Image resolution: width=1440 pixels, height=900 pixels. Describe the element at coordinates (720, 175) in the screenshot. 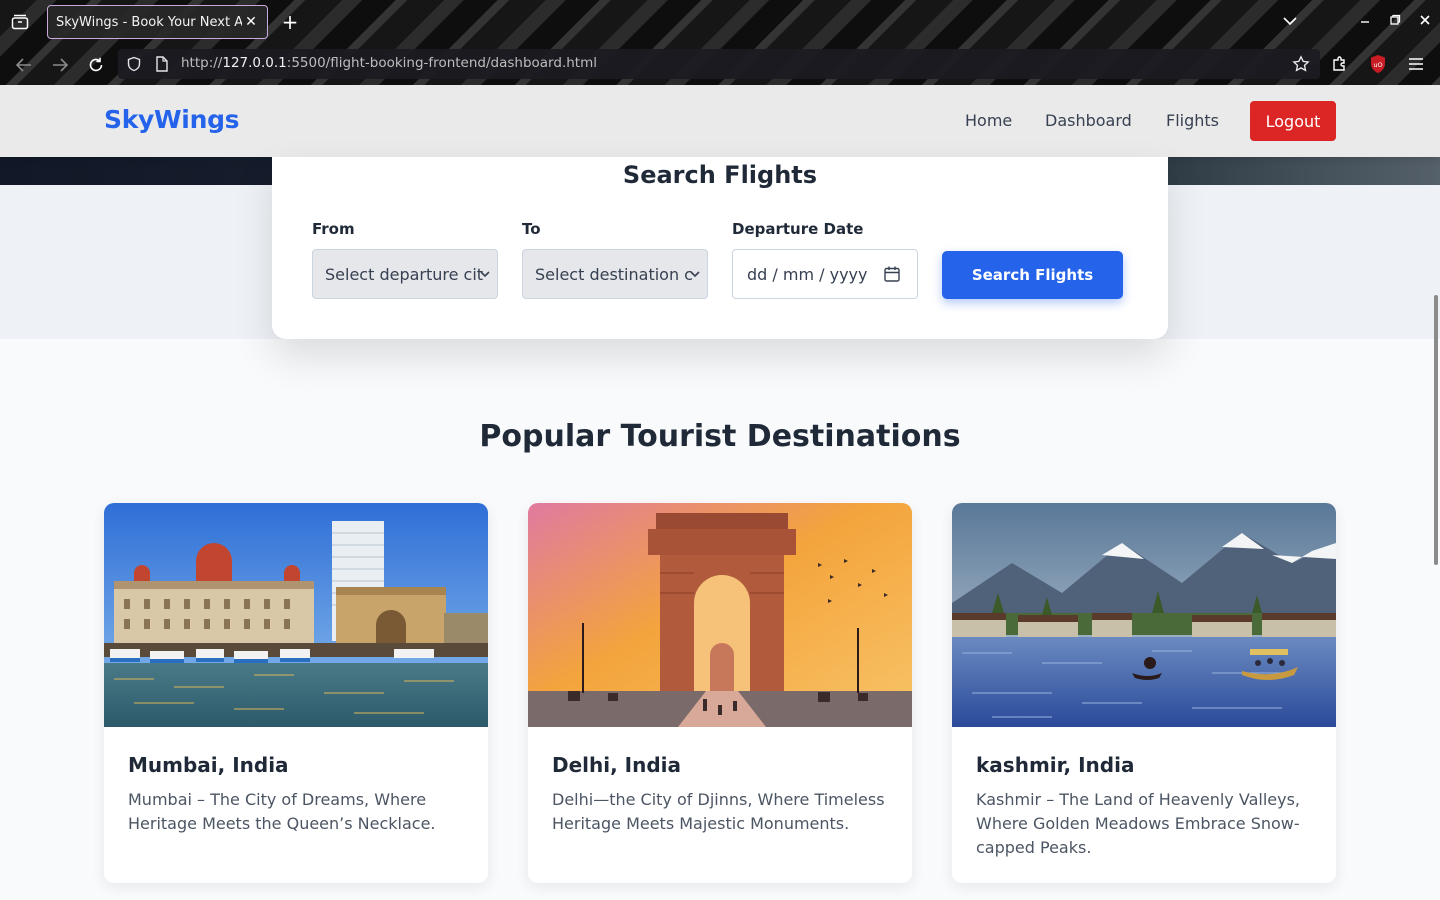

I see `search-title: Search Flights` at that location.